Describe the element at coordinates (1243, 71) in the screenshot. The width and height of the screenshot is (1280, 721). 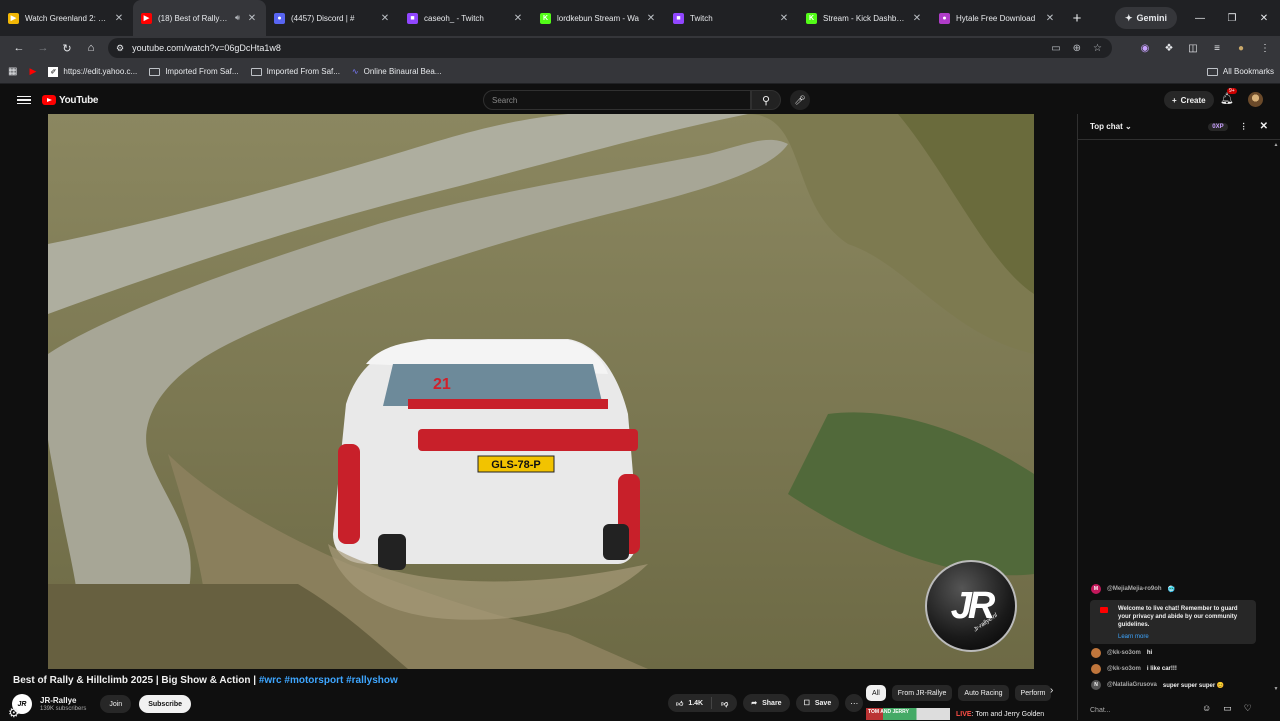
I see `all-bookmarks: All Bookmarks` at that location.